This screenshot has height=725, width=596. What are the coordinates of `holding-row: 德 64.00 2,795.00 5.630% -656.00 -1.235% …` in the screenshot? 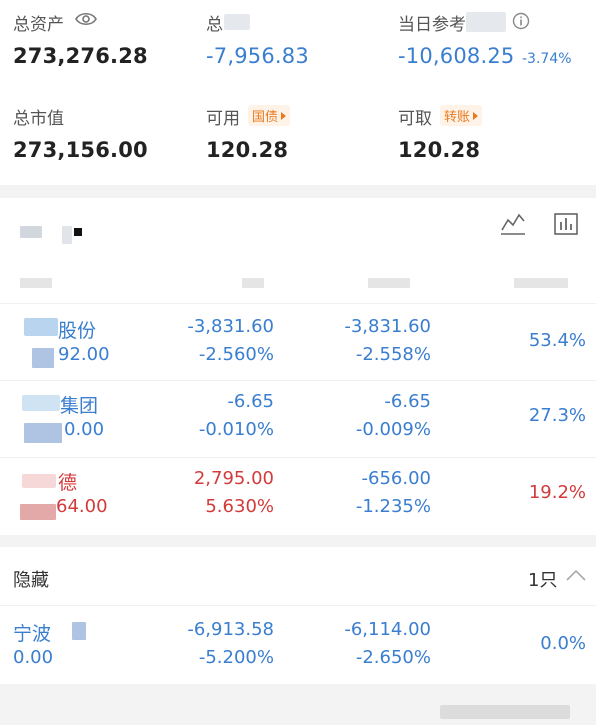 It's located at (298, 496).